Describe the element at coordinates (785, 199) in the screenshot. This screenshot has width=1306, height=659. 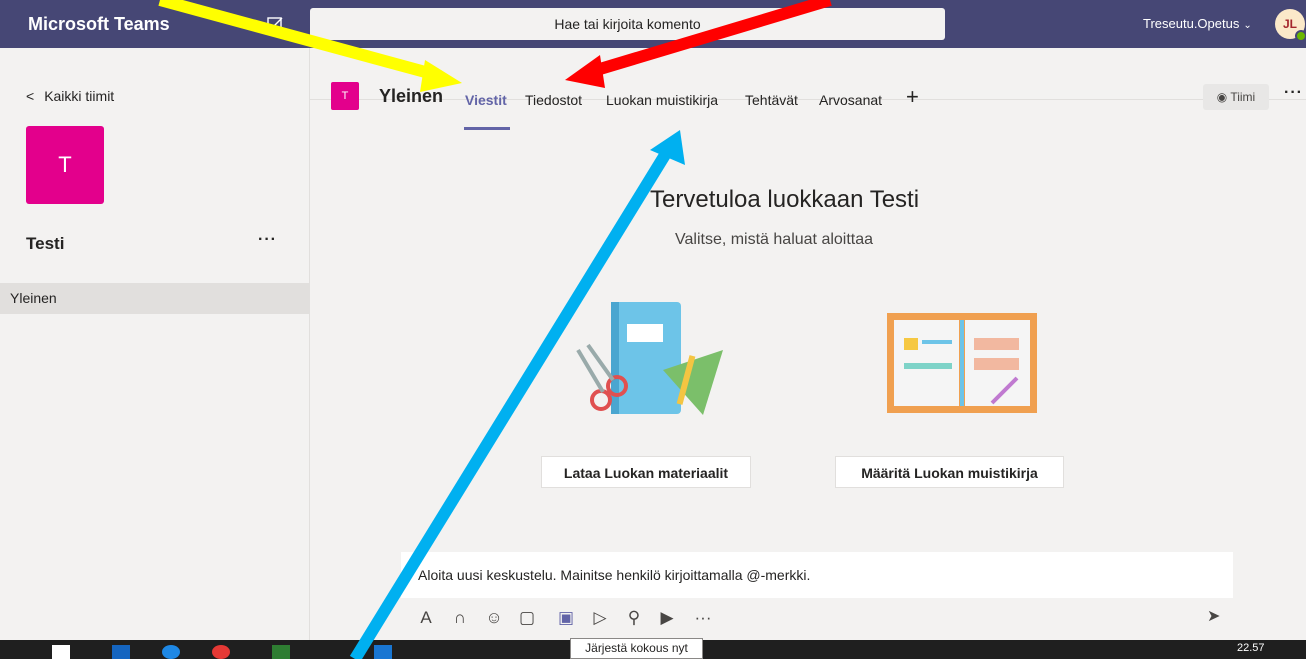
I see `welcome-title: Tervetuloa luokkaan Testi` at that location.